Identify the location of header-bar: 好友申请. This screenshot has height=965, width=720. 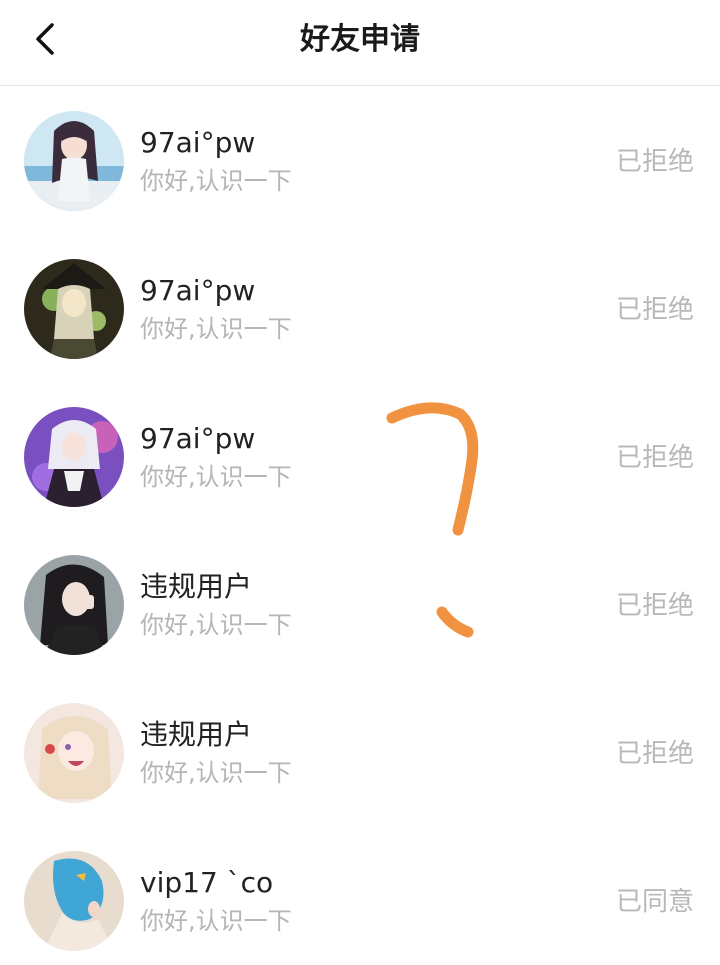
(360, 43).